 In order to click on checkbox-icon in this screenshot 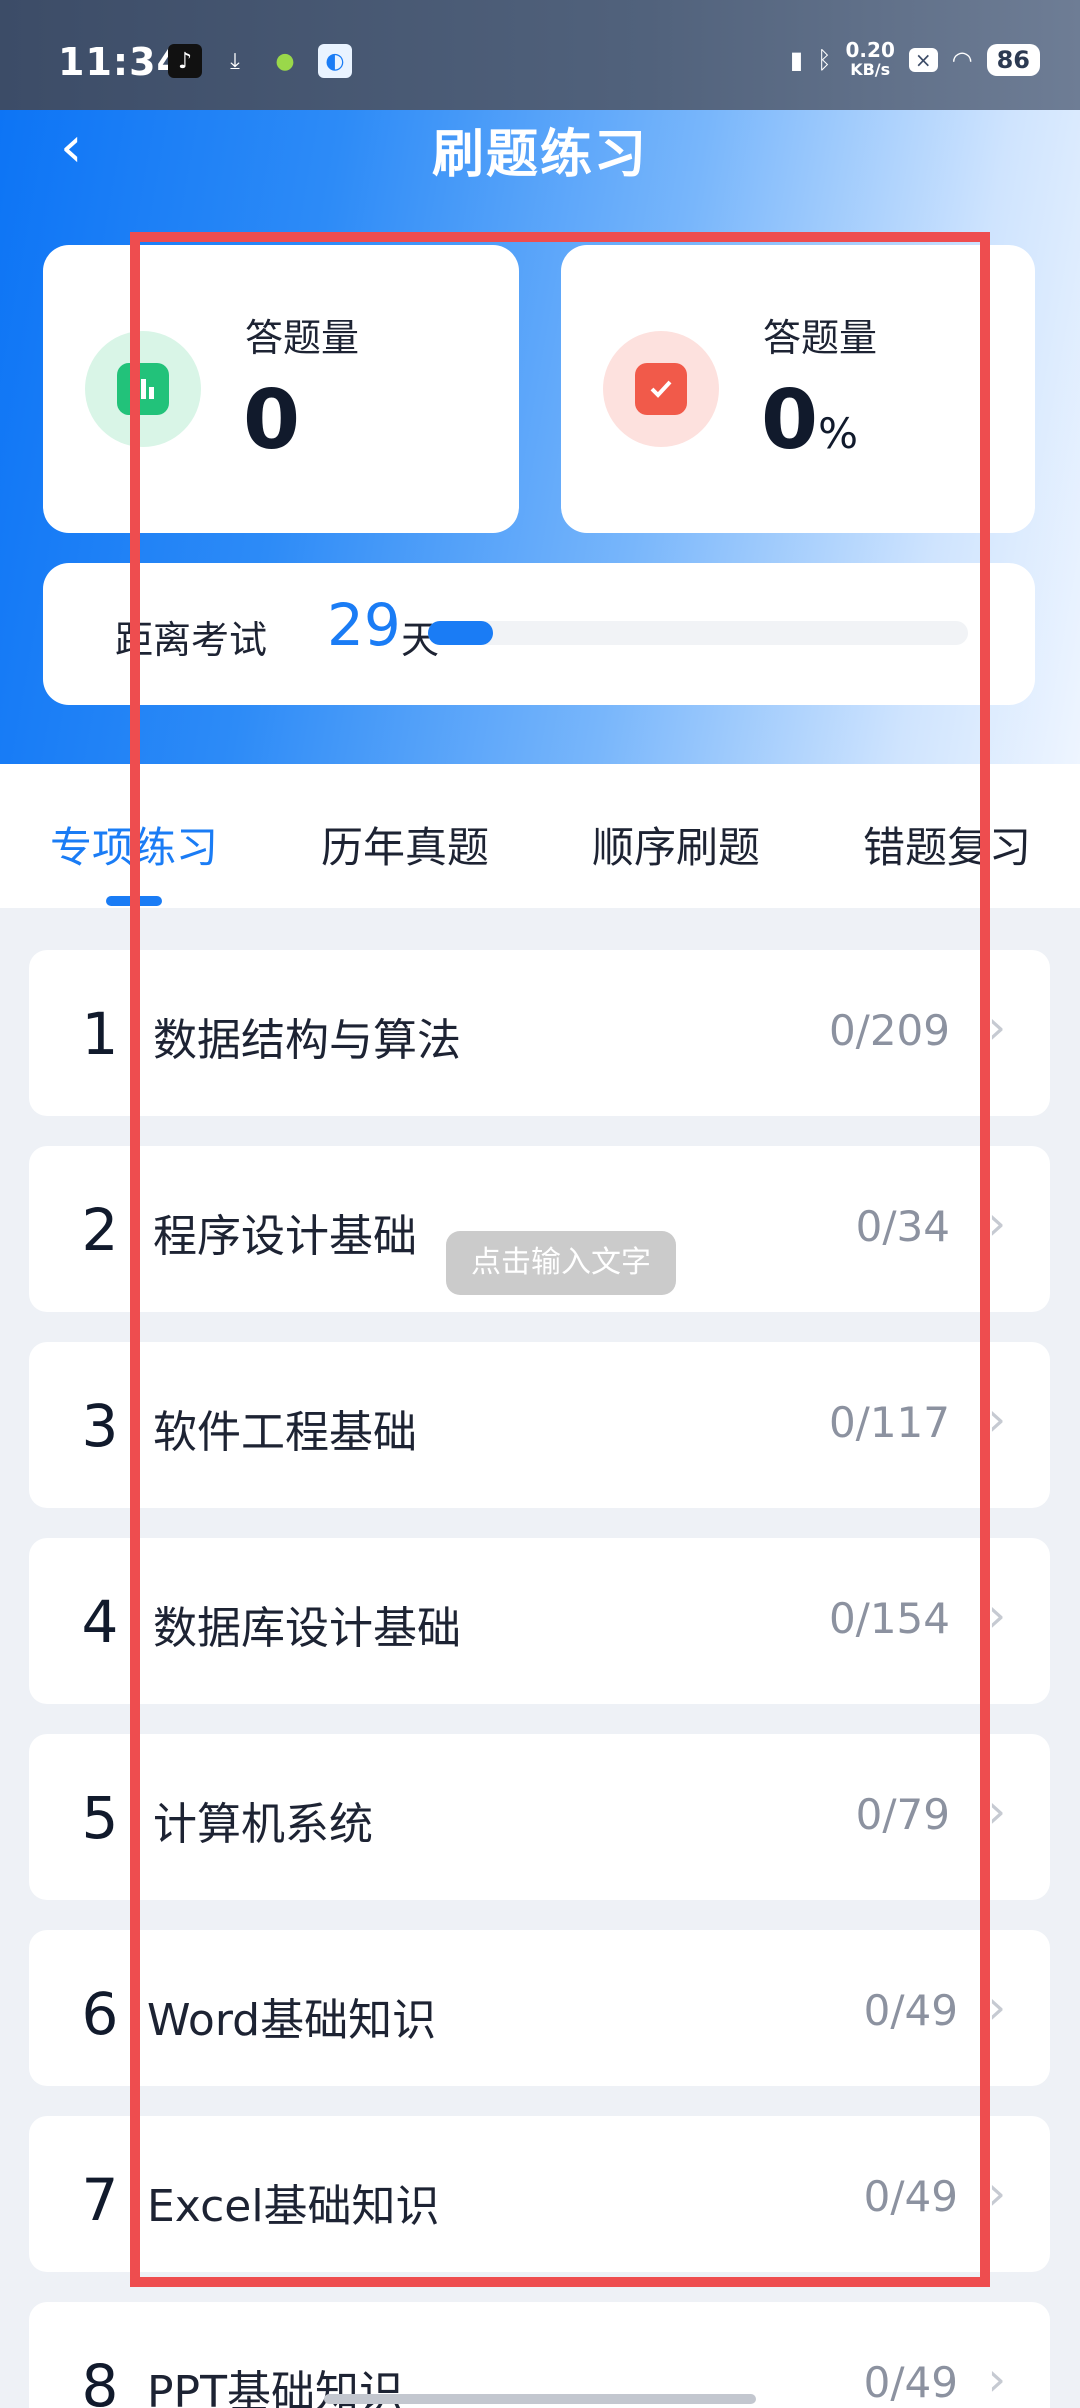, I will do `click(661, 389)`.